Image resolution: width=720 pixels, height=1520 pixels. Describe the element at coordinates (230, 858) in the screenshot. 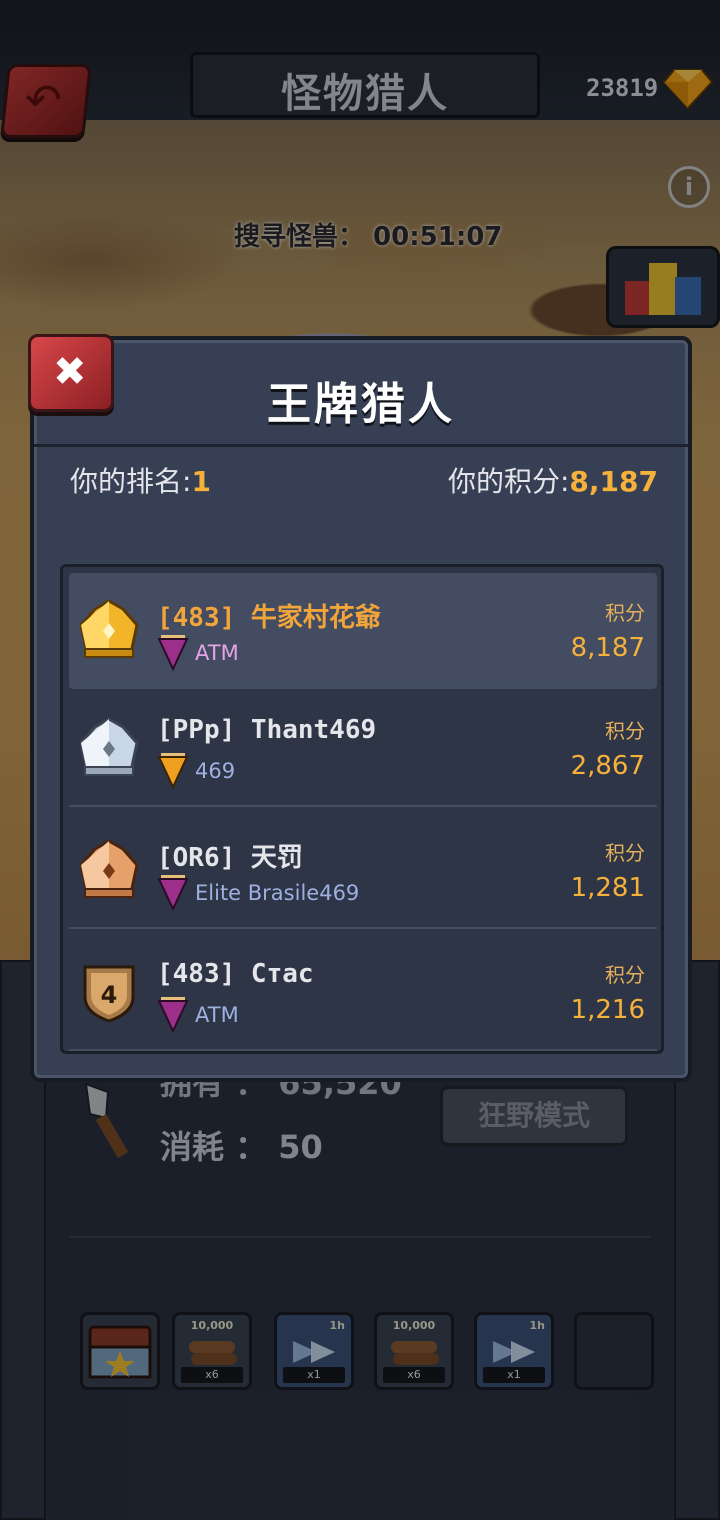

I see `player-name: [OR6] 天罚` at that location.